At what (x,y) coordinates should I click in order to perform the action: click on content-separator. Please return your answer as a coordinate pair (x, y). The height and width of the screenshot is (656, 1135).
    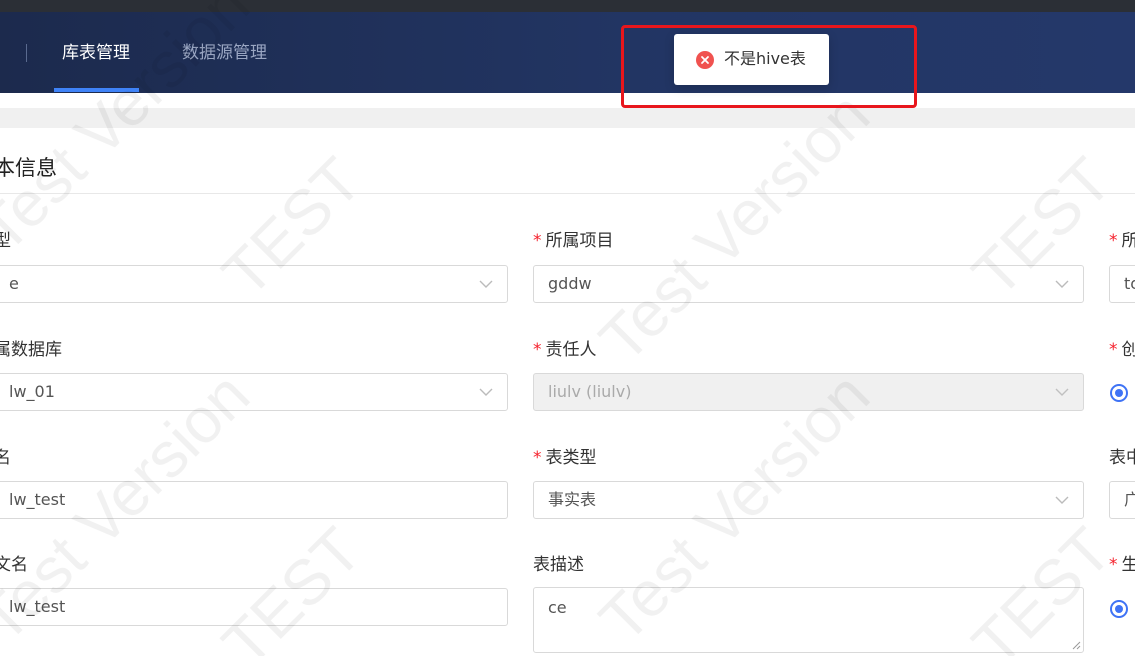
    Looking at the image, I should click on (567, 118).